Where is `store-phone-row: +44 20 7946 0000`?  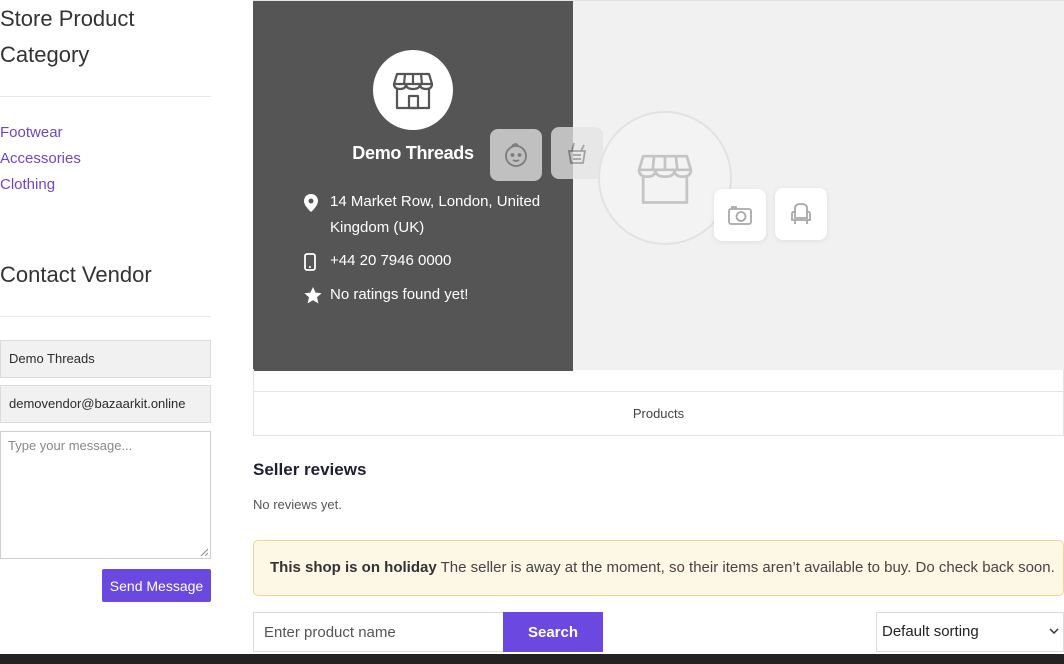 store-phone-row: +44 20 7946 0000 is located at coordinates (432, 261).